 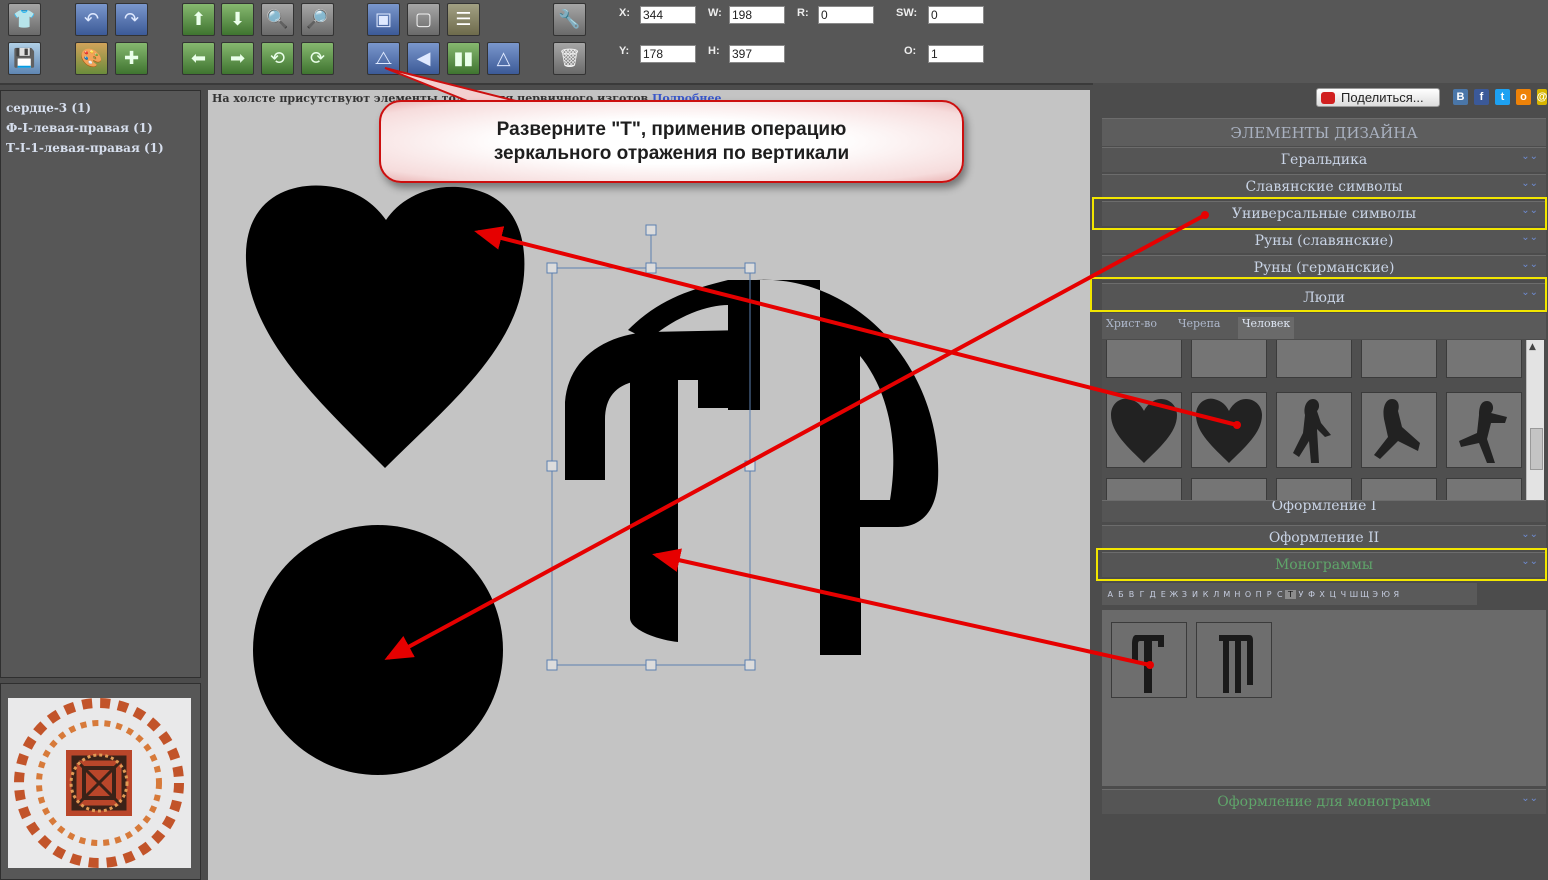 What do you see at coordinates (317, 19) in the screenshot?
I see `zoom-out-icon: 🔎` at bounding box center [317, 19].